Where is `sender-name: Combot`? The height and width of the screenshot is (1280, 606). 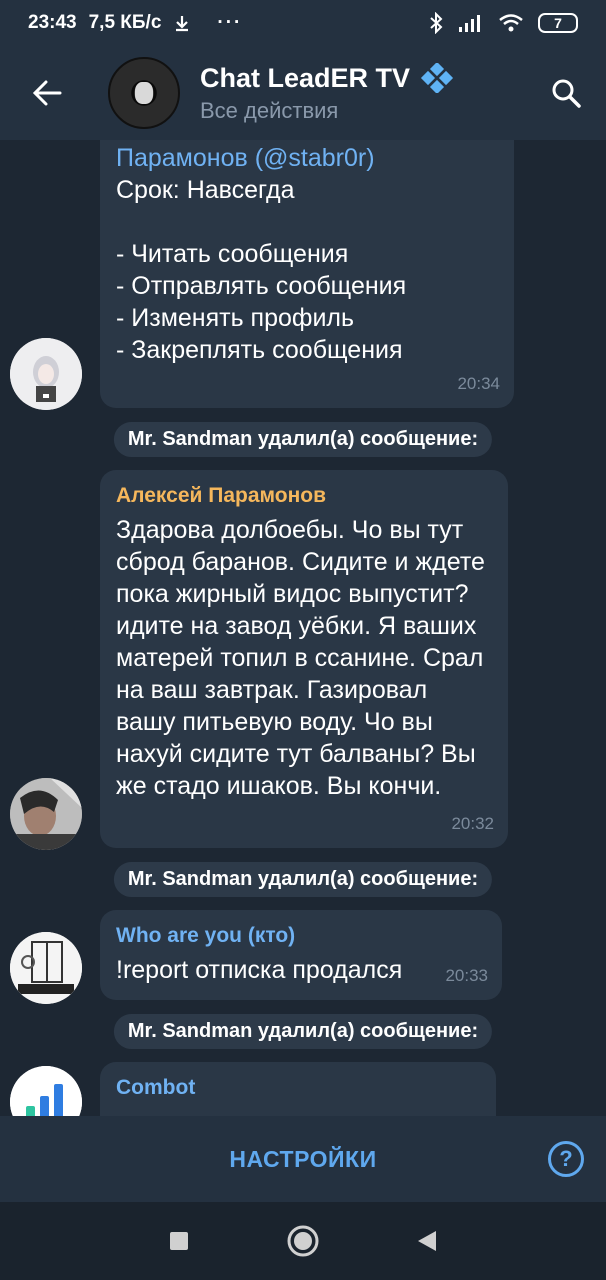
sender-name: Combot is located at coordinates (298, 1088).